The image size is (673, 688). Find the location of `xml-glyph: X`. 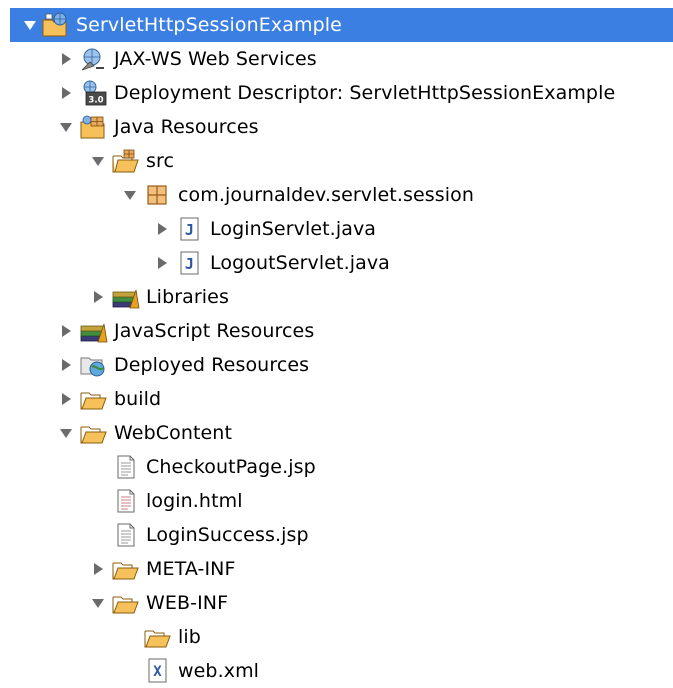

xml-glyph: X is located at coordinates (157, 672).